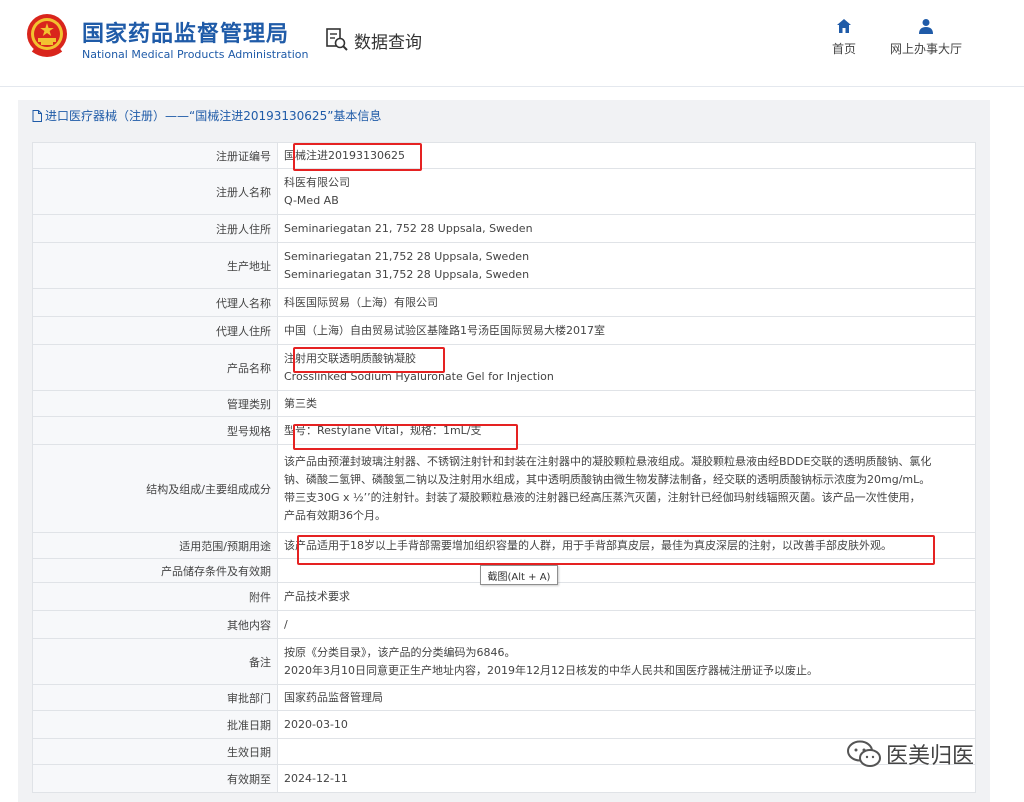 The image size is (1024, 802). Describe the element at coordinates (155, 302) in the screenshot. I see `field-label: 代理人名称` at that location.